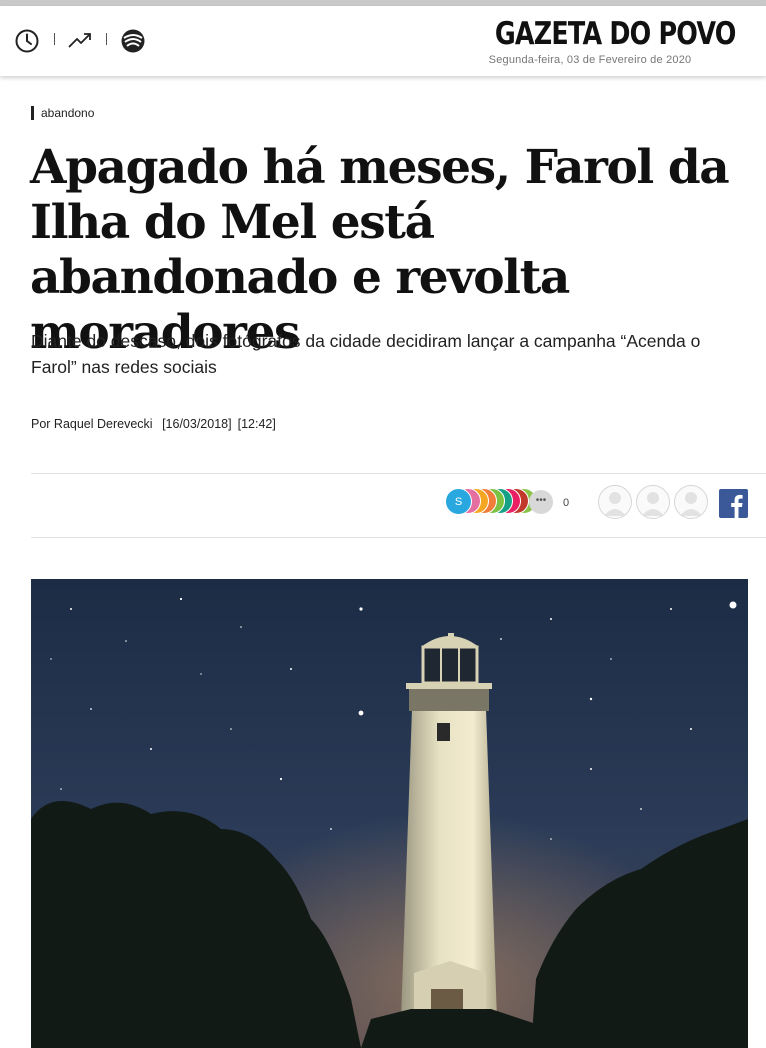  What do you see at coordinates (92, 424) in the screenshot?
I see `author-name: Por Raquel Derevecki` at bounding box center [92, 424].